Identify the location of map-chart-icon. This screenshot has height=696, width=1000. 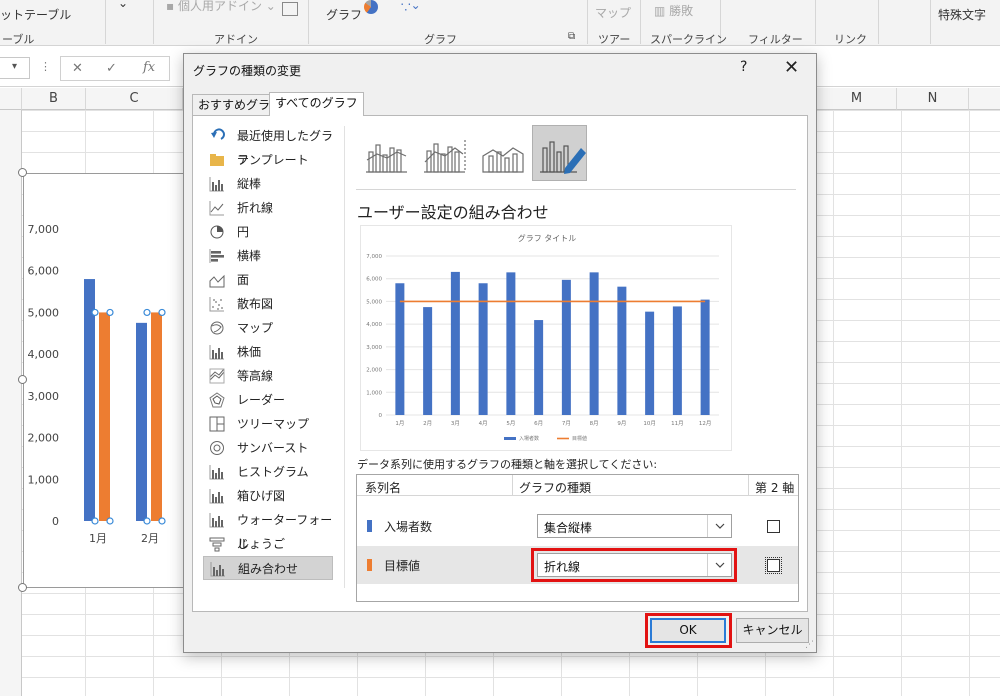
(217, 328).